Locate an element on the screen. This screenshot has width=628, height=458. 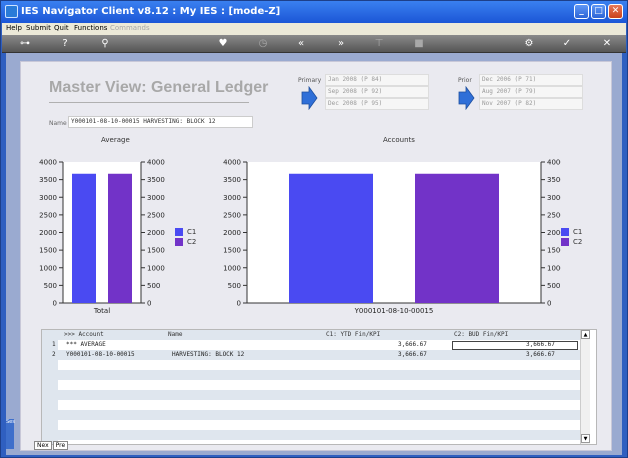
y-tick-label-left: 1000 is located at coordinates (232, 268).